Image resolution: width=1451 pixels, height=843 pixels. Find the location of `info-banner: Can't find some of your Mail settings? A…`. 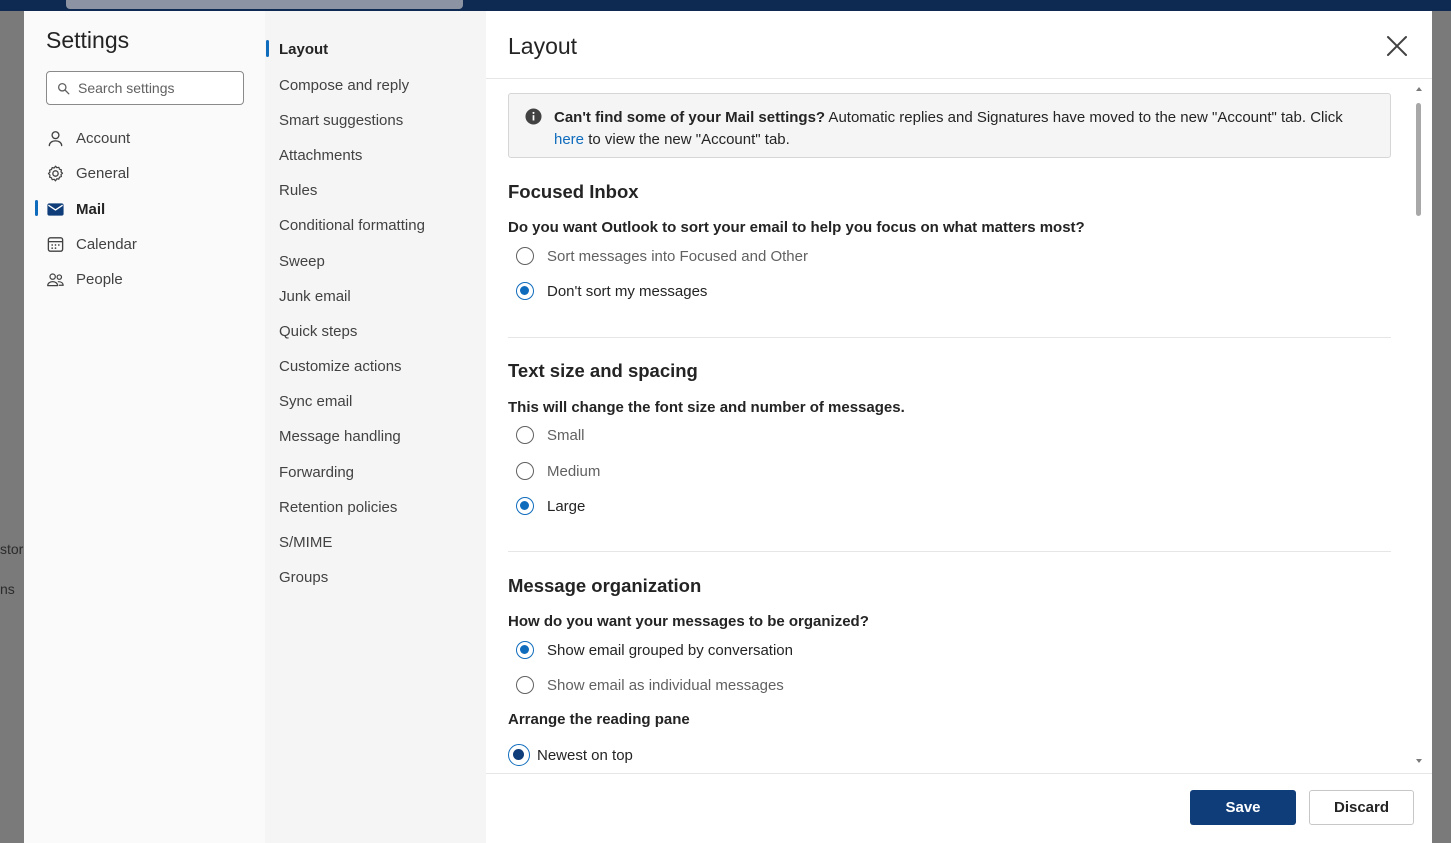

info-banner: Can't find some of your Mail settings? A… is located at coordinates (949, 125).